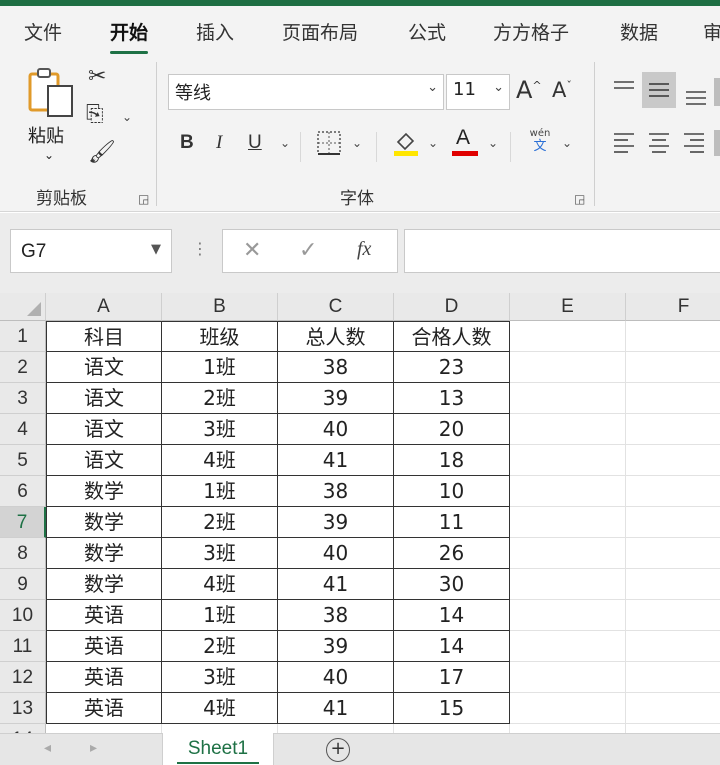  What do you see at coordinates (215, 31) in the screenshot?
I see `tab-insert: 插入` at bounding box center [215, 31].